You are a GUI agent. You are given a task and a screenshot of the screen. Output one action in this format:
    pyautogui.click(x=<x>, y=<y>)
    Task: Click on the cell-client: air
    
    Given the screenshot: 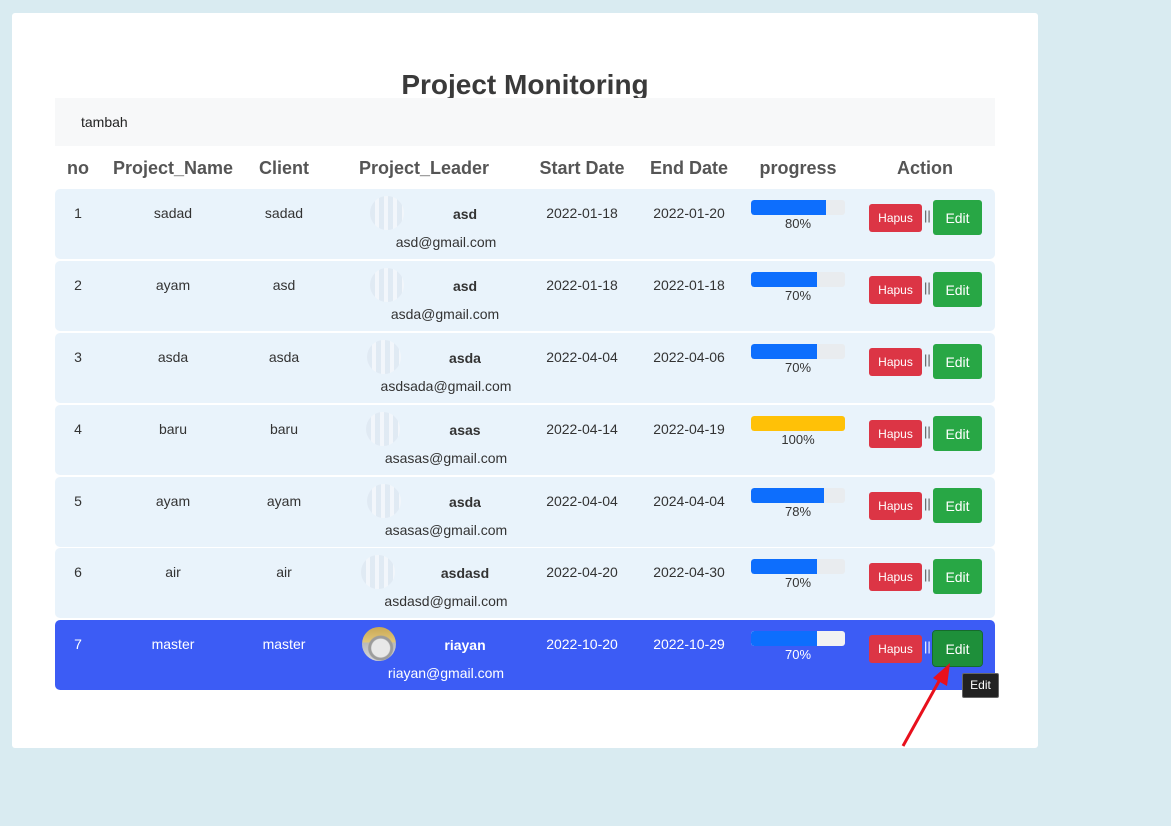 What is the action you would take?
    pyautogui.click(x=284, y=572)
    